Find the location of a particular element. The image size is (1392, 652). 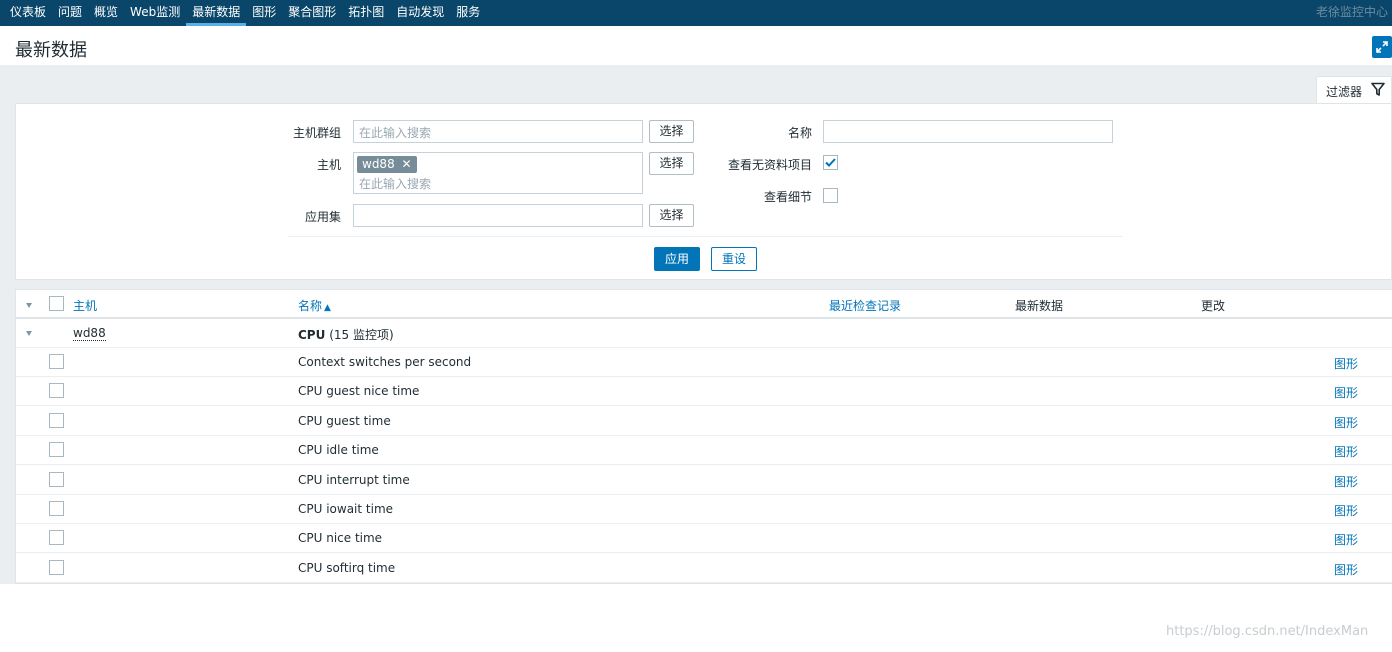

item-name: CPU iowait time is located at coordinates (346, 509).